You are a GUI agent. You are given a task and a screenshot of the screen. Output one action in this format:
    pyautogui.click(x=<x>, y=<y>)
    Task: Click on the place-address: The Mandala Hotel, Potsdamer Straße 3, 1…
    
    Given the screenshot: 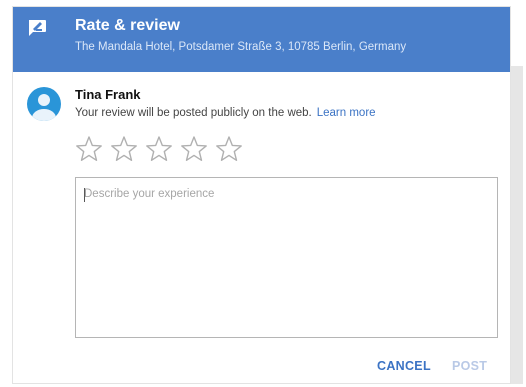 What is the action you would take?
    pyautogui.click(x=241, y=47)
    